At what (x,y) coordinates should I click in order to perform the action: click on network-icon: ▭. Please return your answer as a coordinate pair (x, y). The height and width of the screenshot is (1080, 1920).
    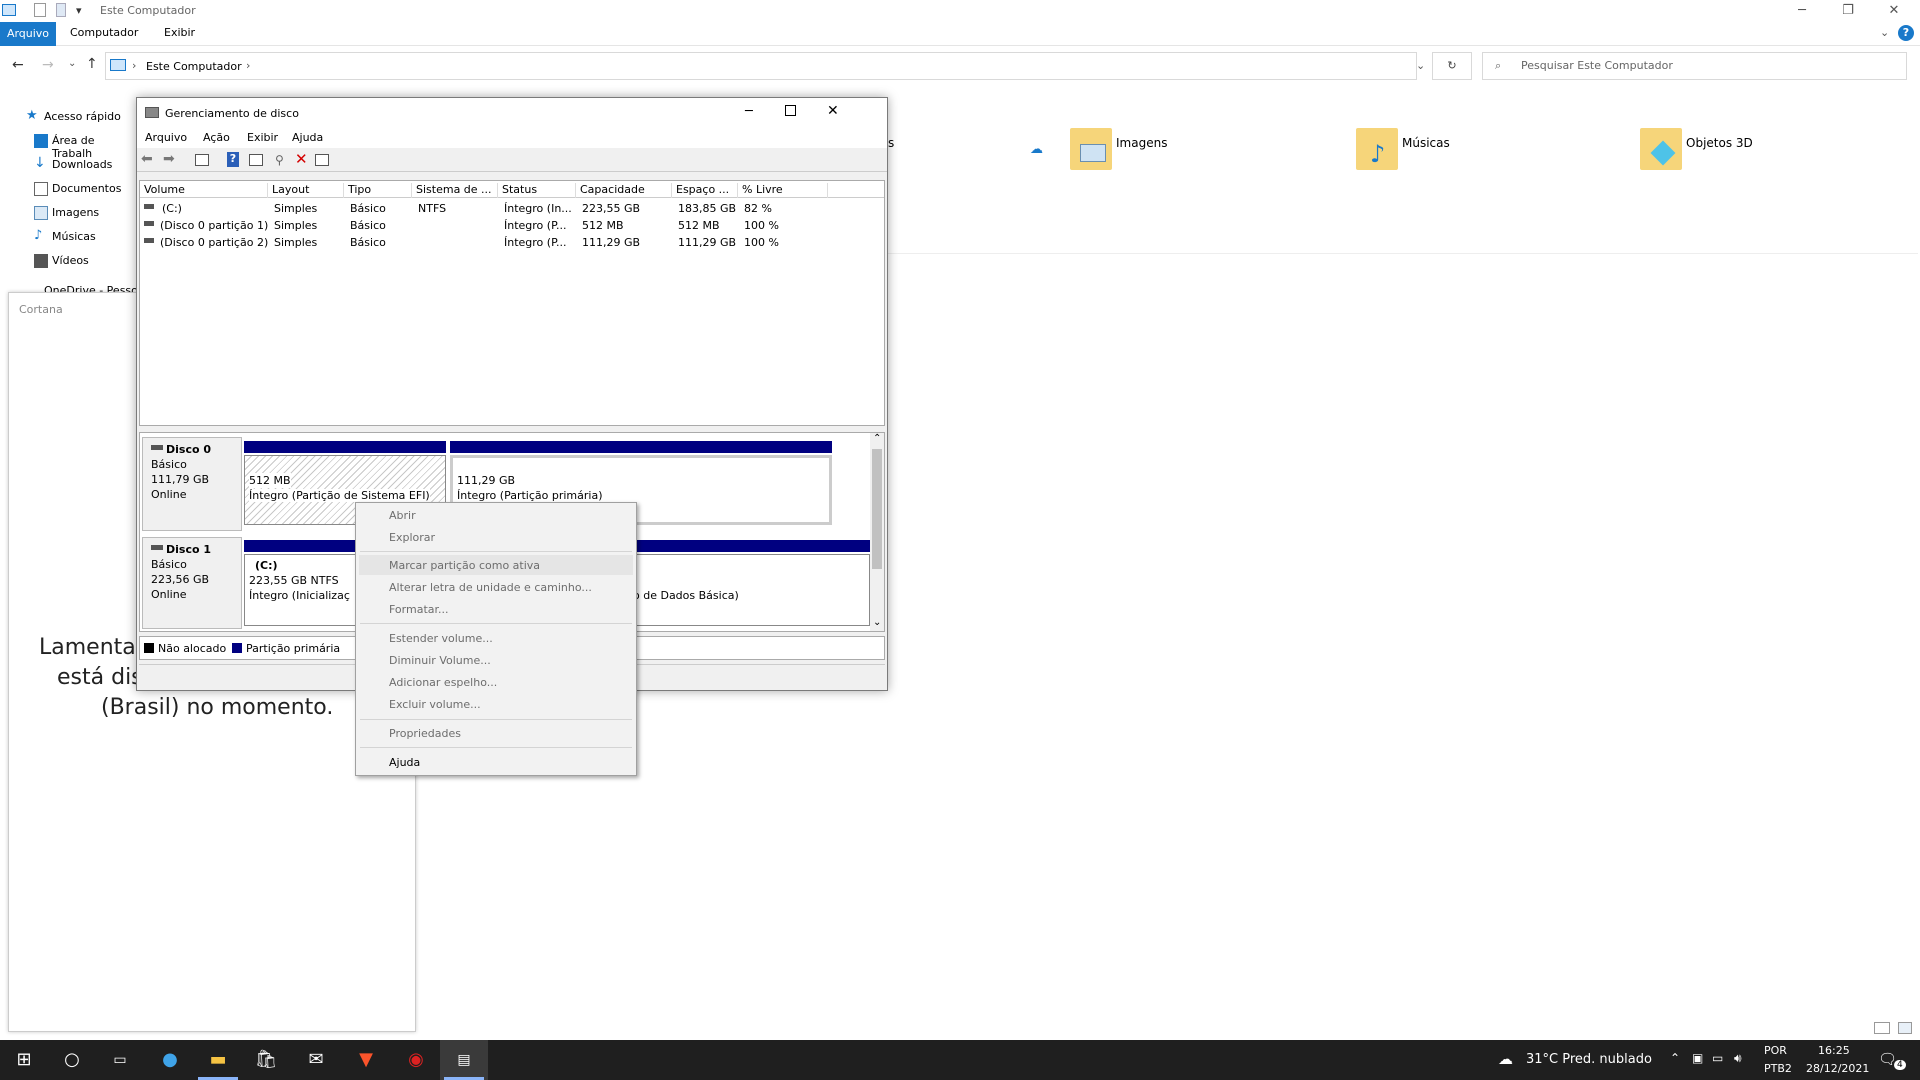
    Looking at the image, I should click on (1717, 1058).